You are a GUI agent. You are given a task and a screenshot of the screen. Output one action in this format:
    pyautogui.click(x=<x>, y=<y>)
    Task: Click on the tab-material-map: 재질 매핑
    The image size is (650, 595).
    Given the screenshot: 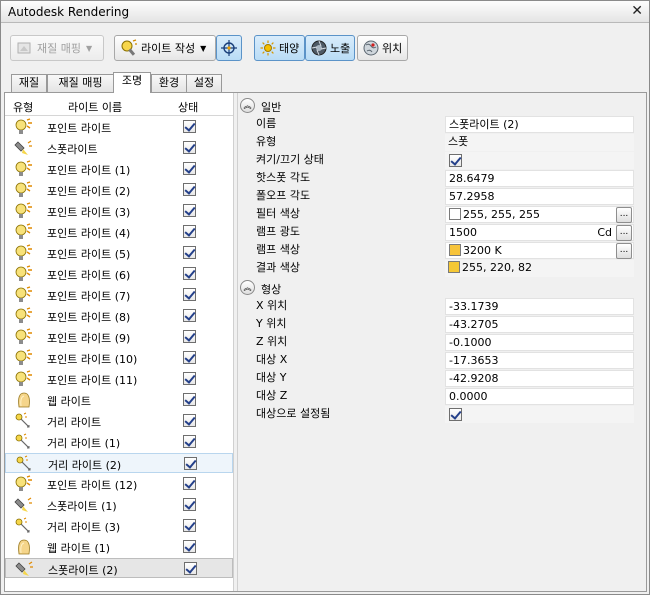 What is the action you would take?
    pyautogui.click(x=80, y=83)
    